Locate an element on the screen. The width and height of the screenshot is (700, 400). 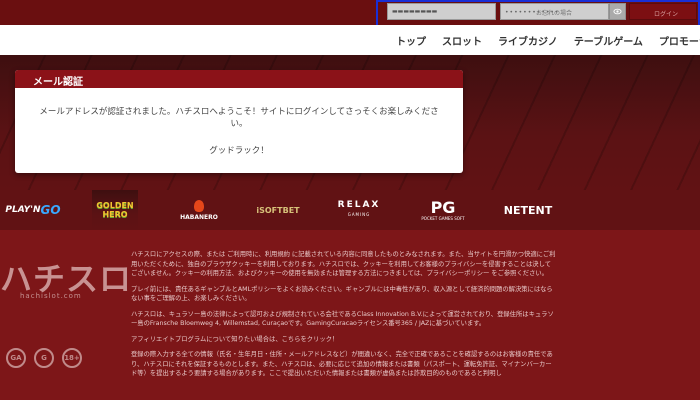
login-highlight-frame is located at coordinates (538, 14).